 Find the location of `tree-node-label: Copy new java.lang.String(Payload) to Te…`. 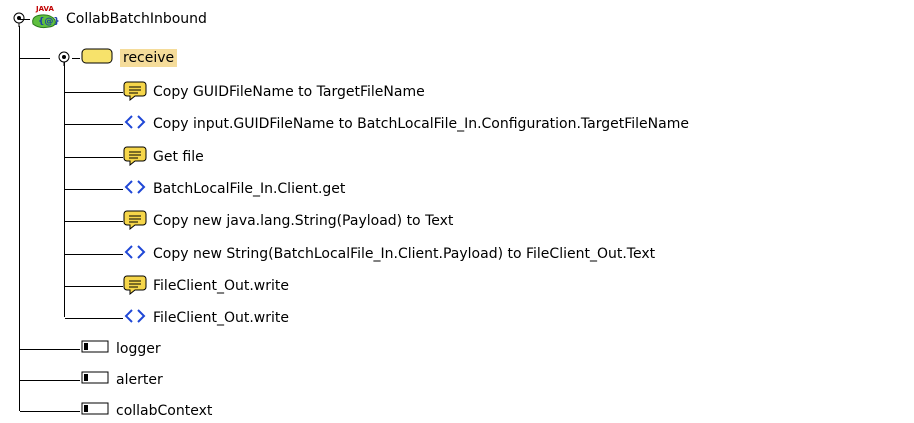

tree-node-label: Copy new java.lang.String(Payload) to Te… is located at coordinates (303, 221).